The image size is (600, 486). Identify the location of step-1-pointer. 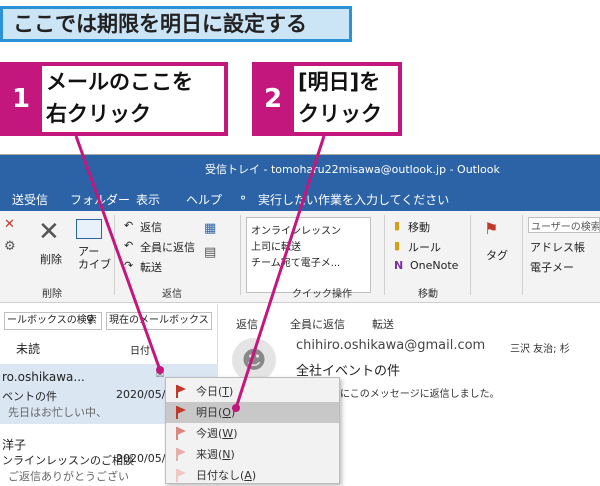
(118, 253).